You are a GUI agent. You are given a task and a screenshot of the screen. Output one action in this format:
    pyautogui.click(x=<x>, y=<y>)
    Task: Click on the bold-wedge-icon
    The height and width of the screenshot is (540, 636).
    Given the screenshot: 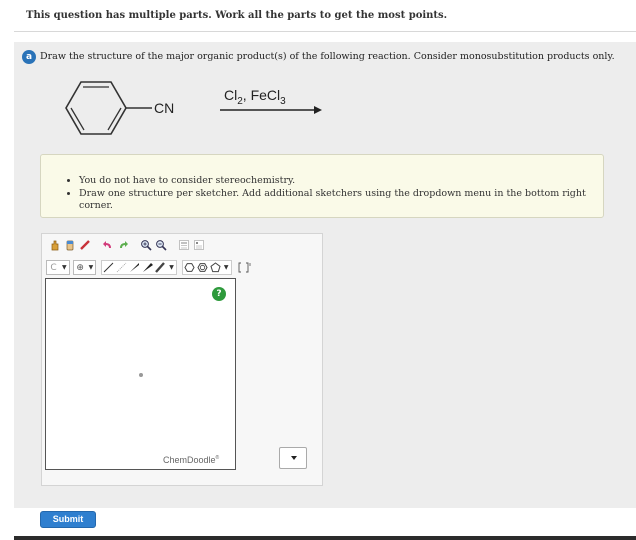 What is the action you would take?
    pyautogui.click(x=147, y=267)
    